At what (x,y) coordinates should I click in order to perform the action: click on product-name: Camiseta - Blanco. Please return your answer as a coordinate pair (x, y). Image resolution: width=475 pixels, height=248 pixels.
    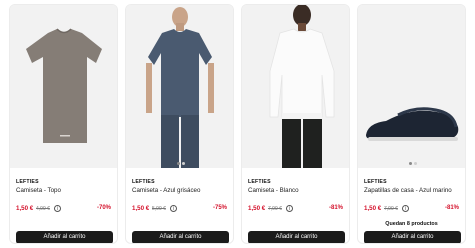
    Looking at the image, I should click on (298, 190).